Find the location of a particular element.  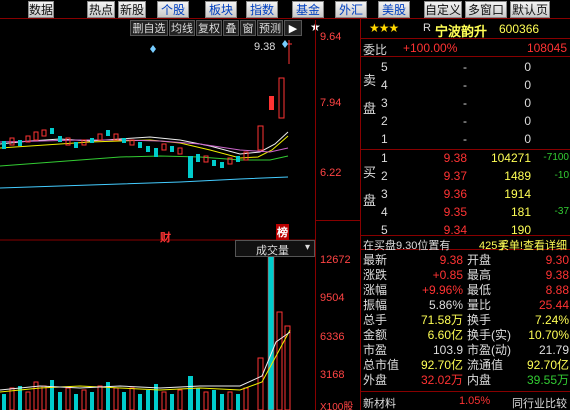

alert-detail-link: 买单!查看详细 is located at coordinates (532, 245).